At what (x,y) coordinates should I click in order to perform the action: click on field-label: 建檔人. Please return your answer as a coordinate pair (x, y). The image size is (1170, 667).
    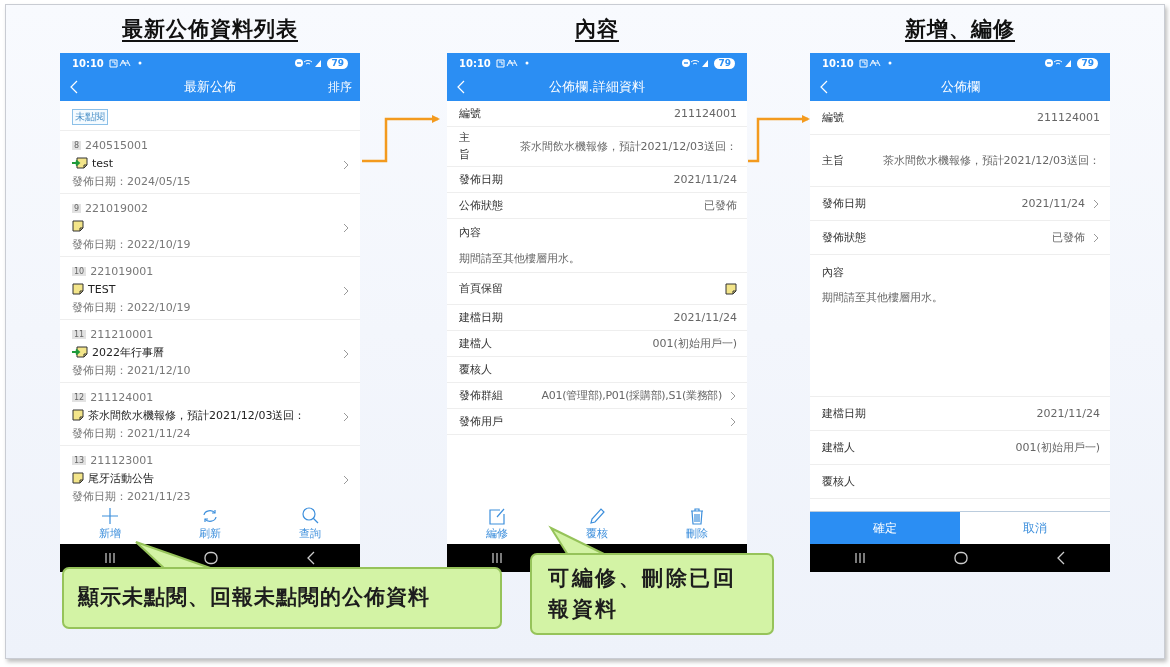
    Looking at the image, I should click on (838, 447).